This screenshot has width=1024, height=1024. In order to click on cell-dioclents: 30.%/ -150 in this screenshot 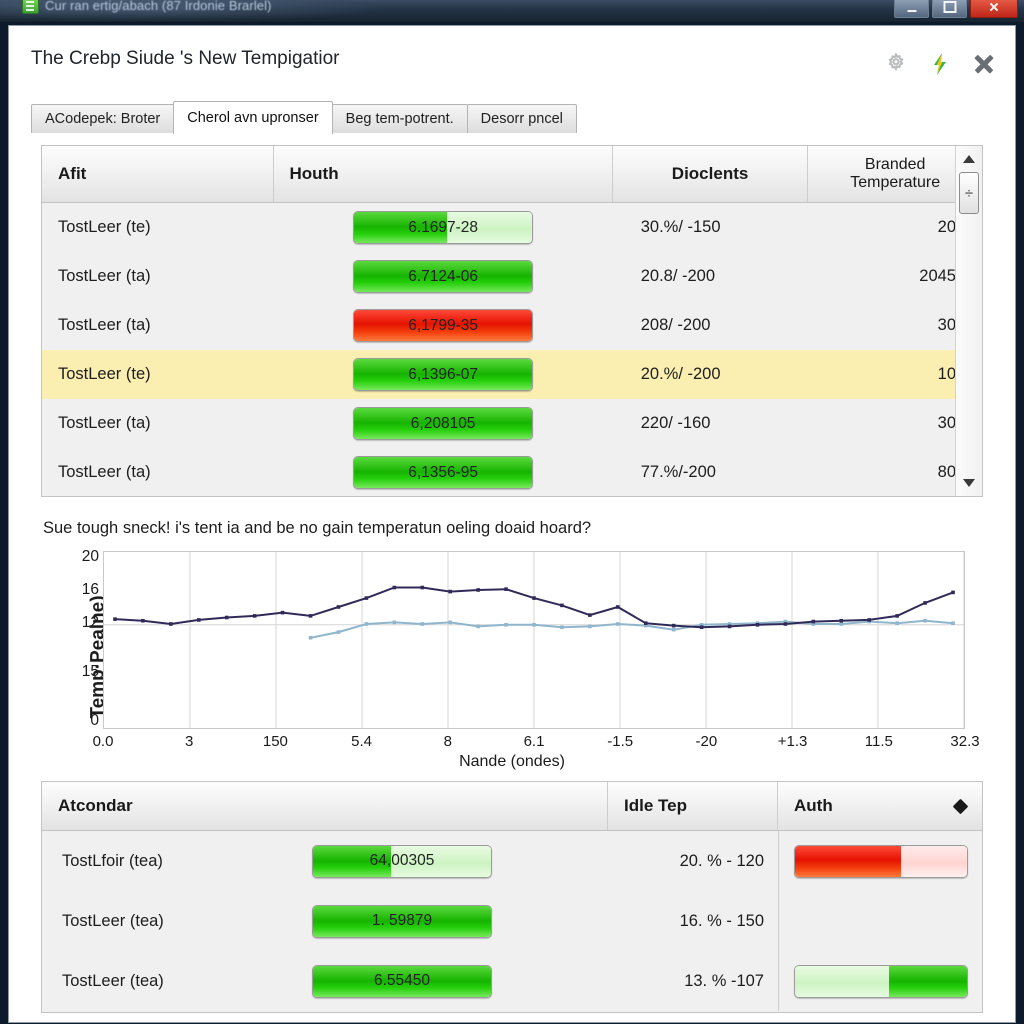, I will do `click(680, 227)`.